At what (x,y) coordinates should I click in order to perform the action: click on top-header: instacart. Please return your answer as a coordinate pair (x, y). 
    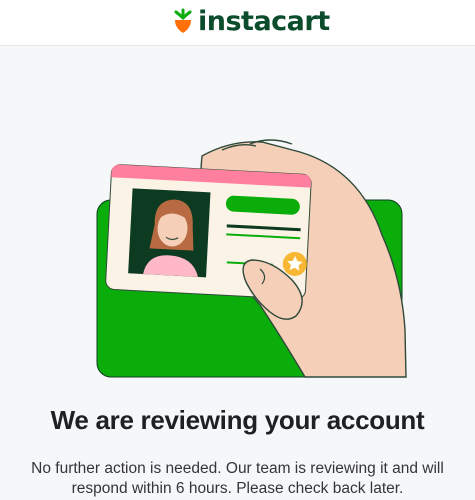
    Looking at the image, I should click on (237, 23).